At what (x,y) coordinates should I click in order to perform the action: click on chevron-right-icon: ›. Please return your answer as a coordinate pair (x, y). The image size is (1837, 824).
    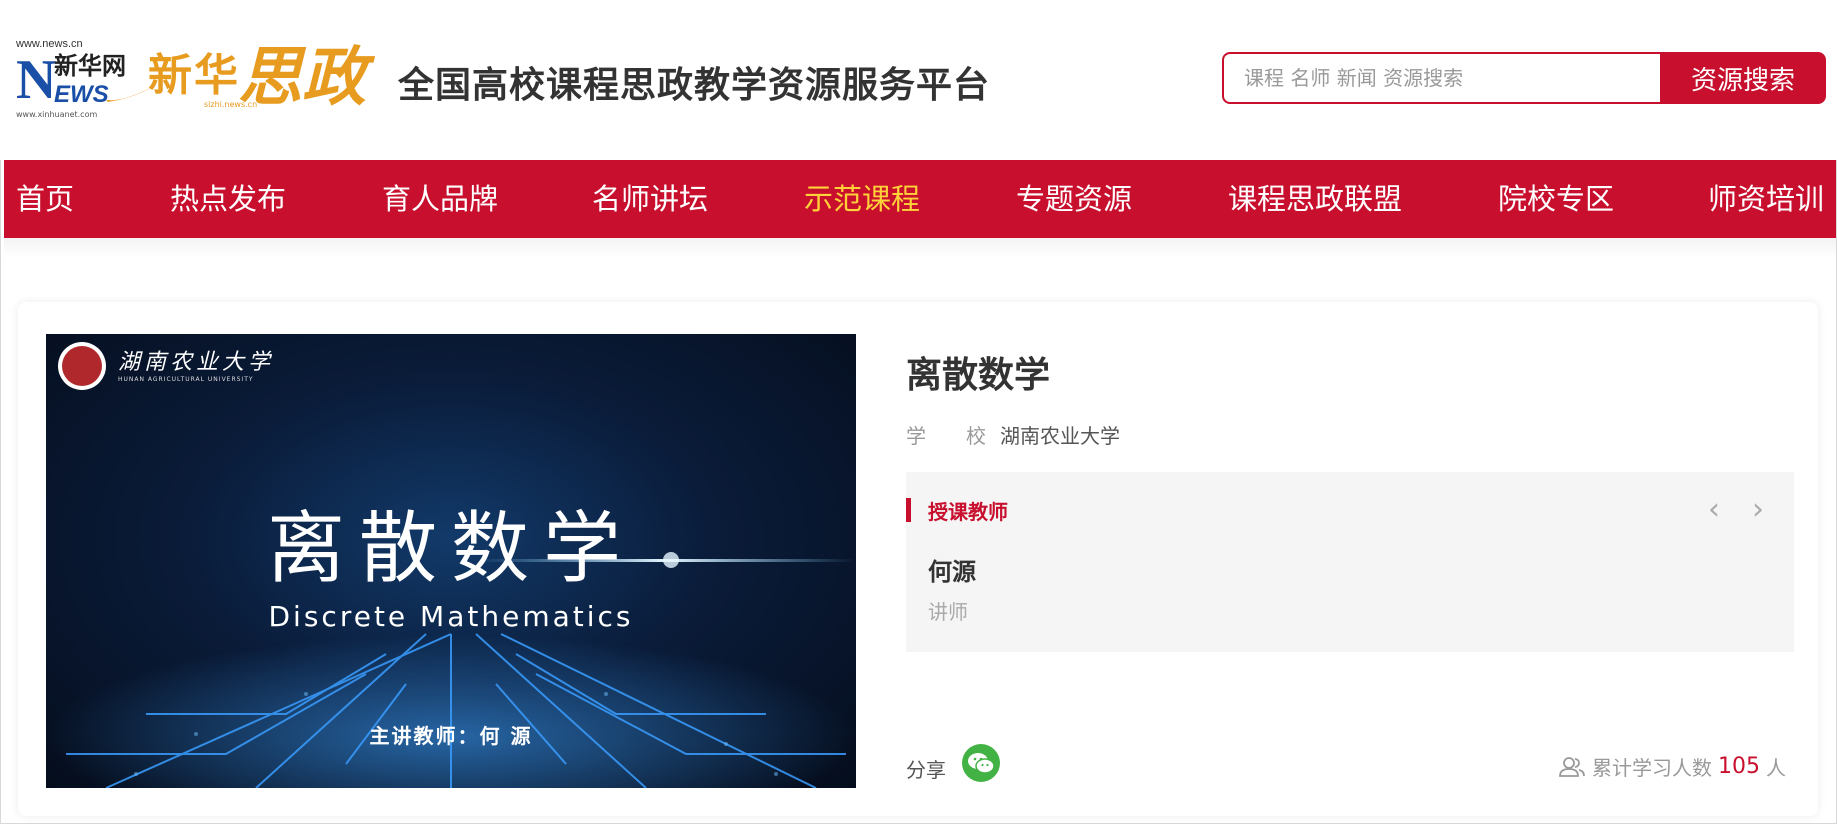
    Looking at the image, I should click on (1758, 509).